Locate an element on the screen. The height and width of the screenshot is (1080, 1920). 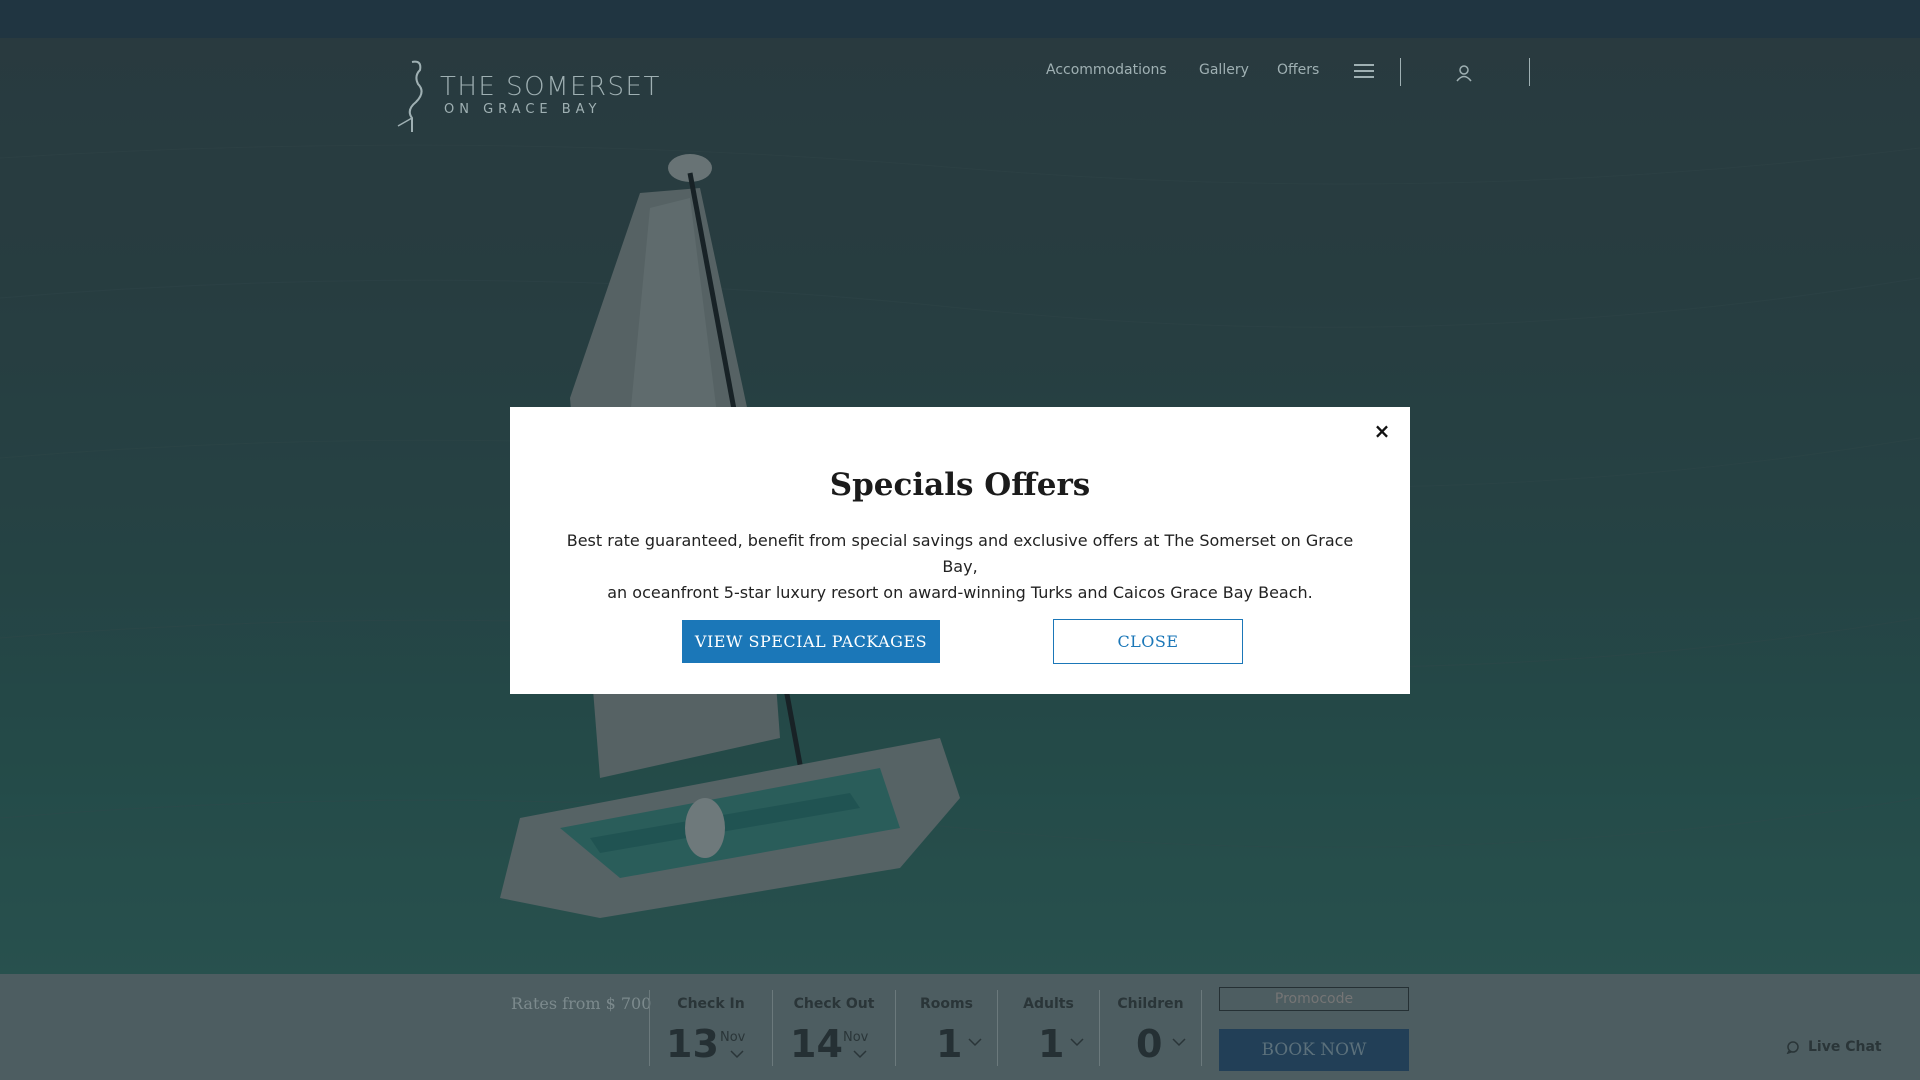
close-icon: × is located at coordinates (1382, 431).